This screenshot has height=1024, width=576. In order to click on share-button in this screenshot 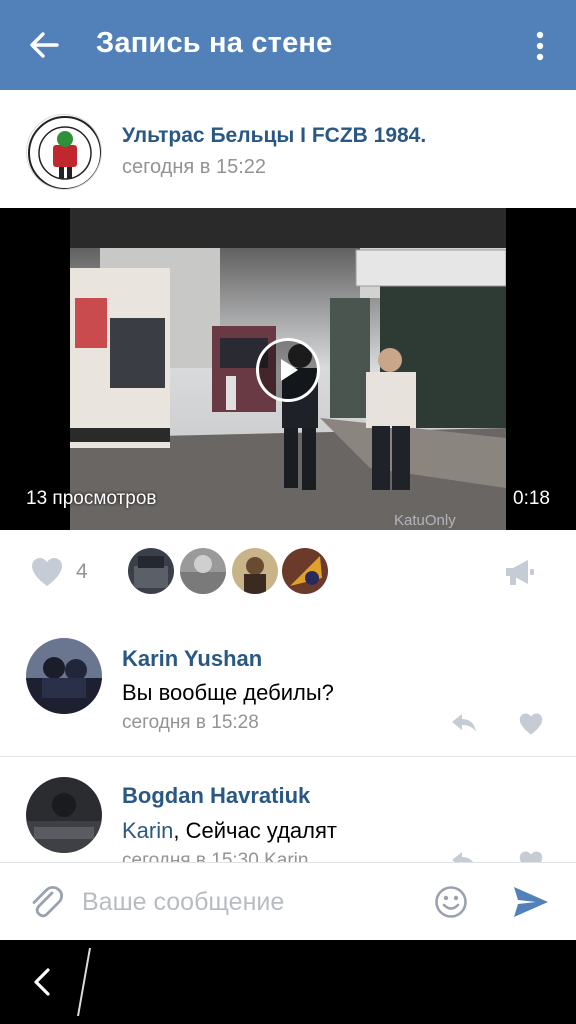, I will do `click(519, 573)`.